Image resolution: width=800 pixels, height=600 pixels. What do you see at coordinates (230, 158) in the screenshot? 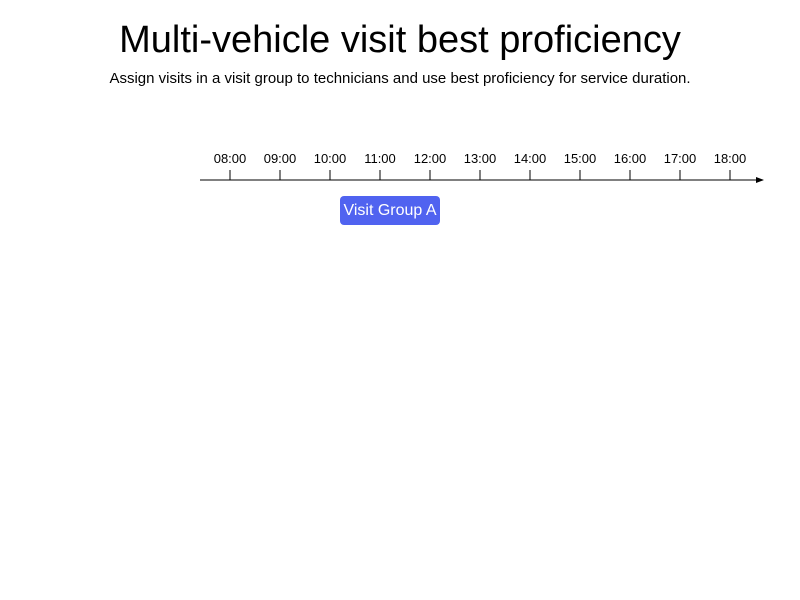
I see `tick-label: 08:00` at bounding box center [230, 158].